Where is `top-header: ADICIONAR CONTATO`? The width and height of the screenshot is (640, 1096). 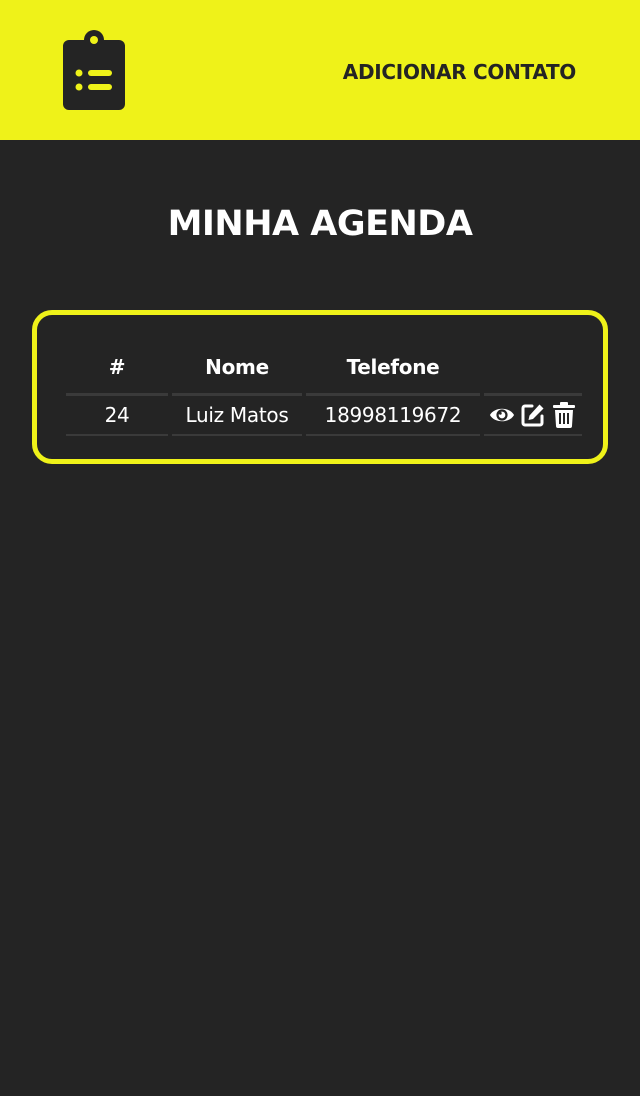
top-header: ADICIONAR CONTATO is located at coordinates (320, 70).